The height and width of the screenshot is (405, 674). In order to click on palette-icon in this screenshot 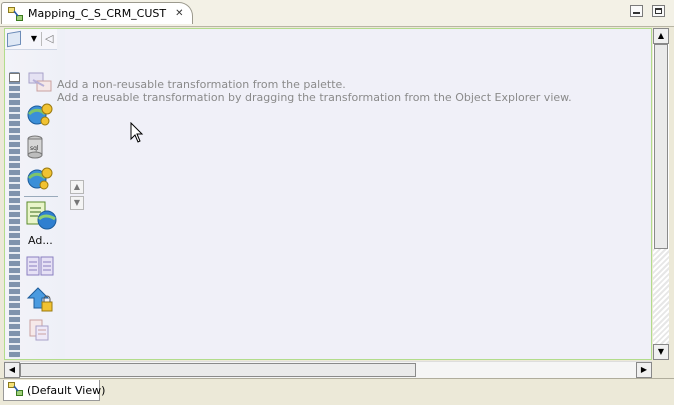, I will do `click(14, 39)`.